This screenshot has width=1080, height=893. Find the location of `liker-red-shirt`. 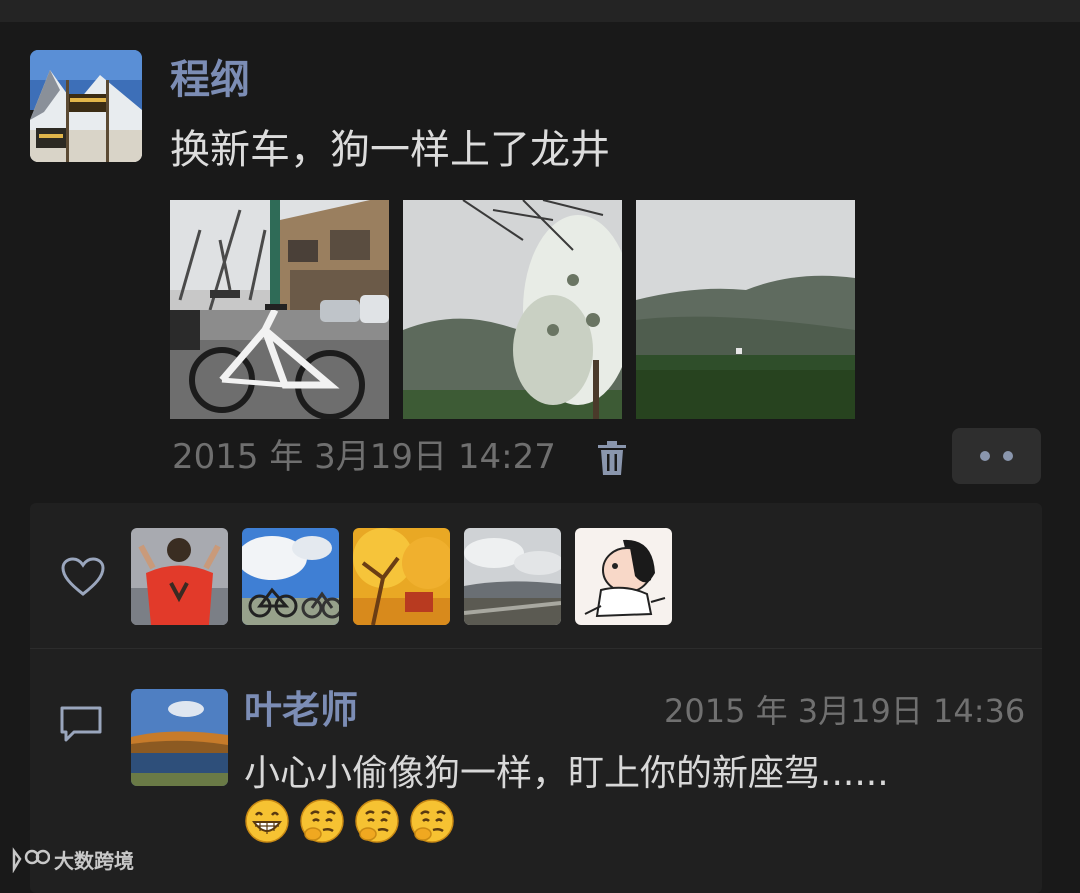

liker-red-shirt is located at coordinates (179, 576).